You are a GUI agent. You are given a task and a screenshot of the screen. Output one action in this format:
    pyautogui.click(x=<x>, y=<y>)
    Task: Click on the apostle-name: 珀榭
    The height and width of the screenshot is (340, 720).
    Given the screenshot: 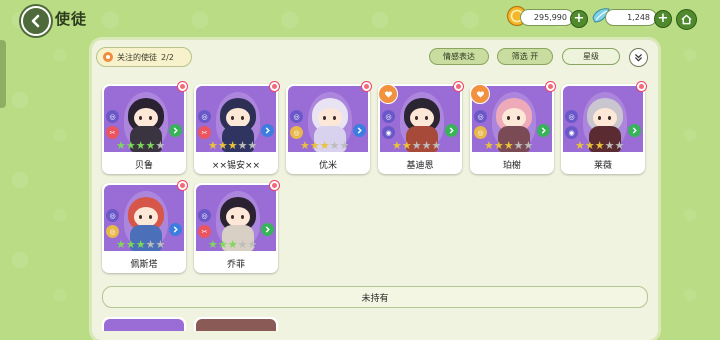 What is the action you would take?
    pyautogui.click(x=511, y=165)
    